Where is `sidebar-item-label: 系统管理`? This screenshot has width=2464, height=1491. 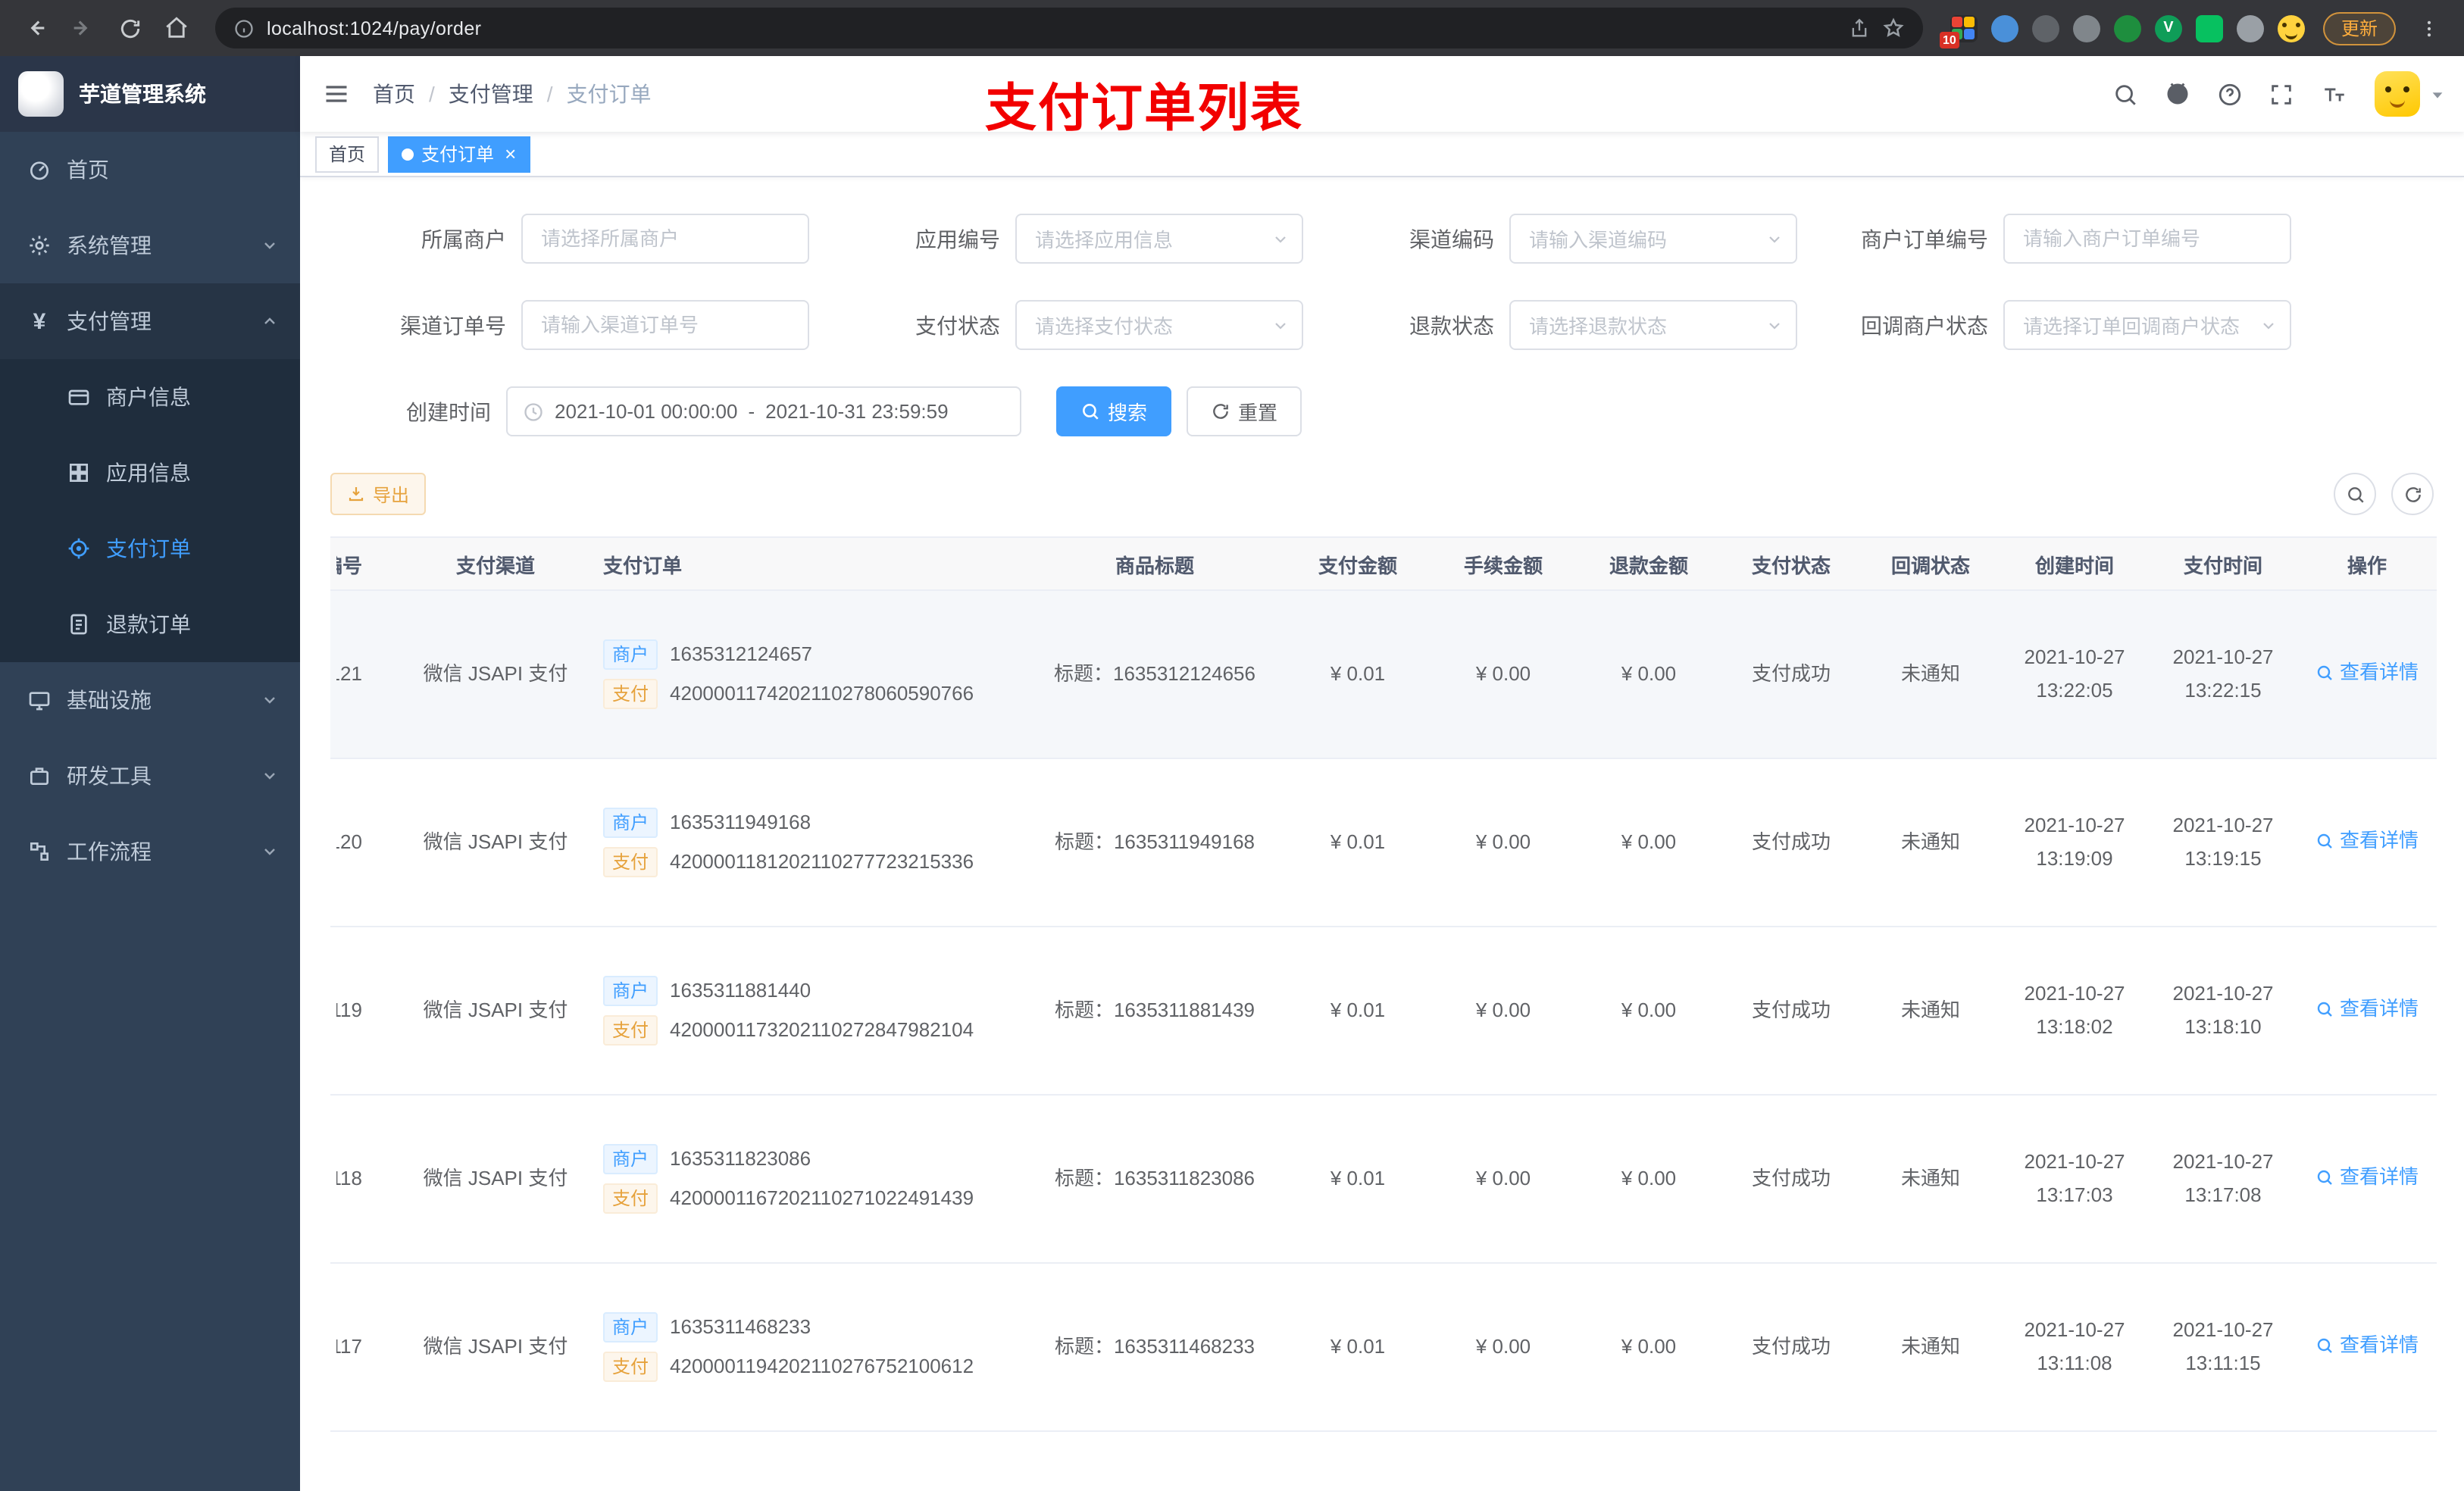 sidebar-item-label: 系统管理 is located at coordinates (109, 245).